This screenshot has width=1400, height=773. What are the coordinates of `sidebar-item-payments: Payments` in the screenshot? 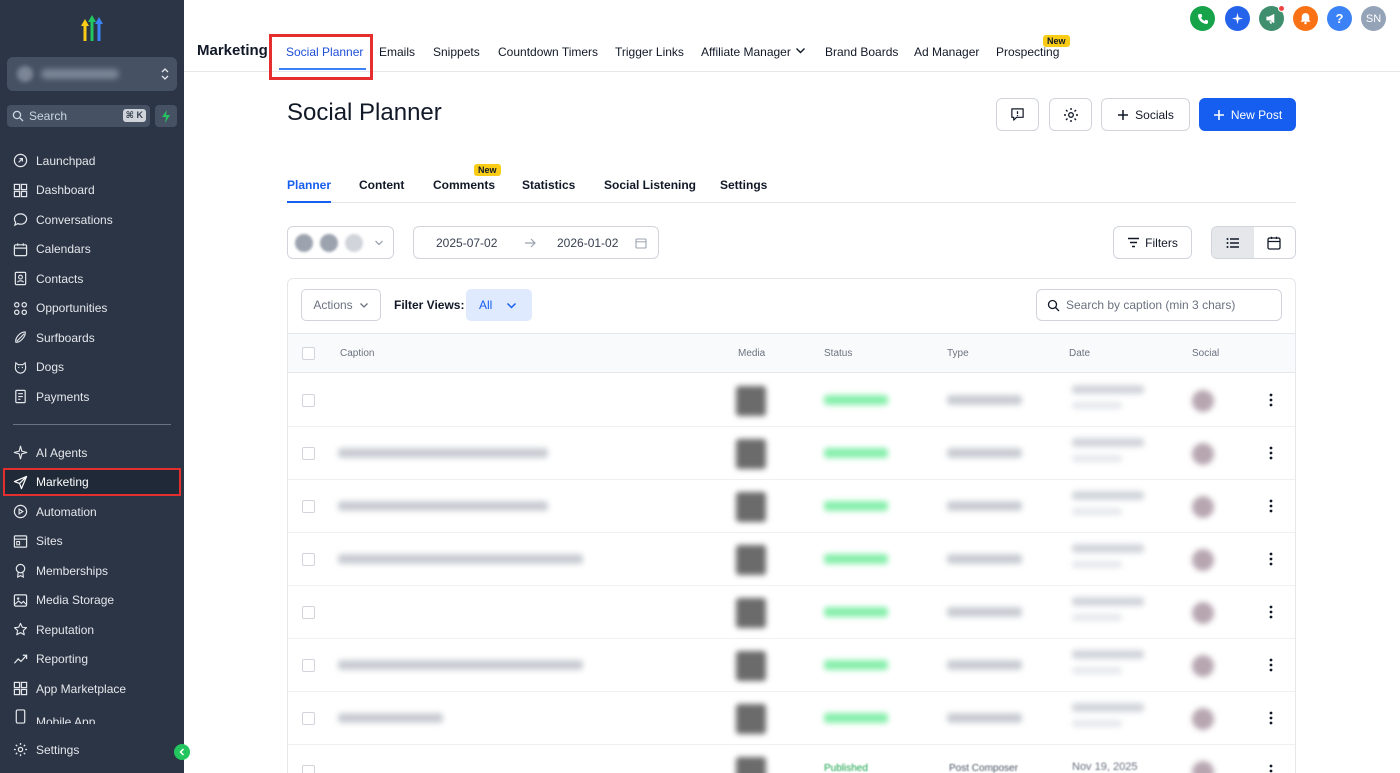 It's located at (92, 397).